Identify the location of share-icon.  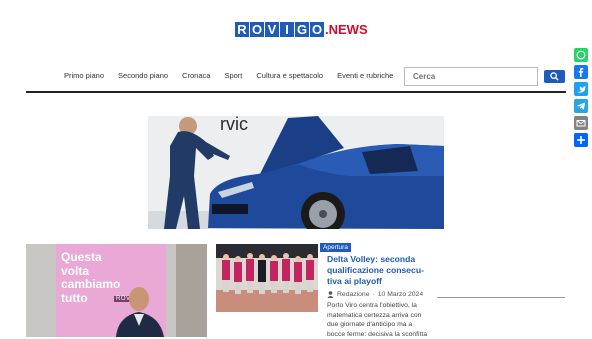
(581, 140).